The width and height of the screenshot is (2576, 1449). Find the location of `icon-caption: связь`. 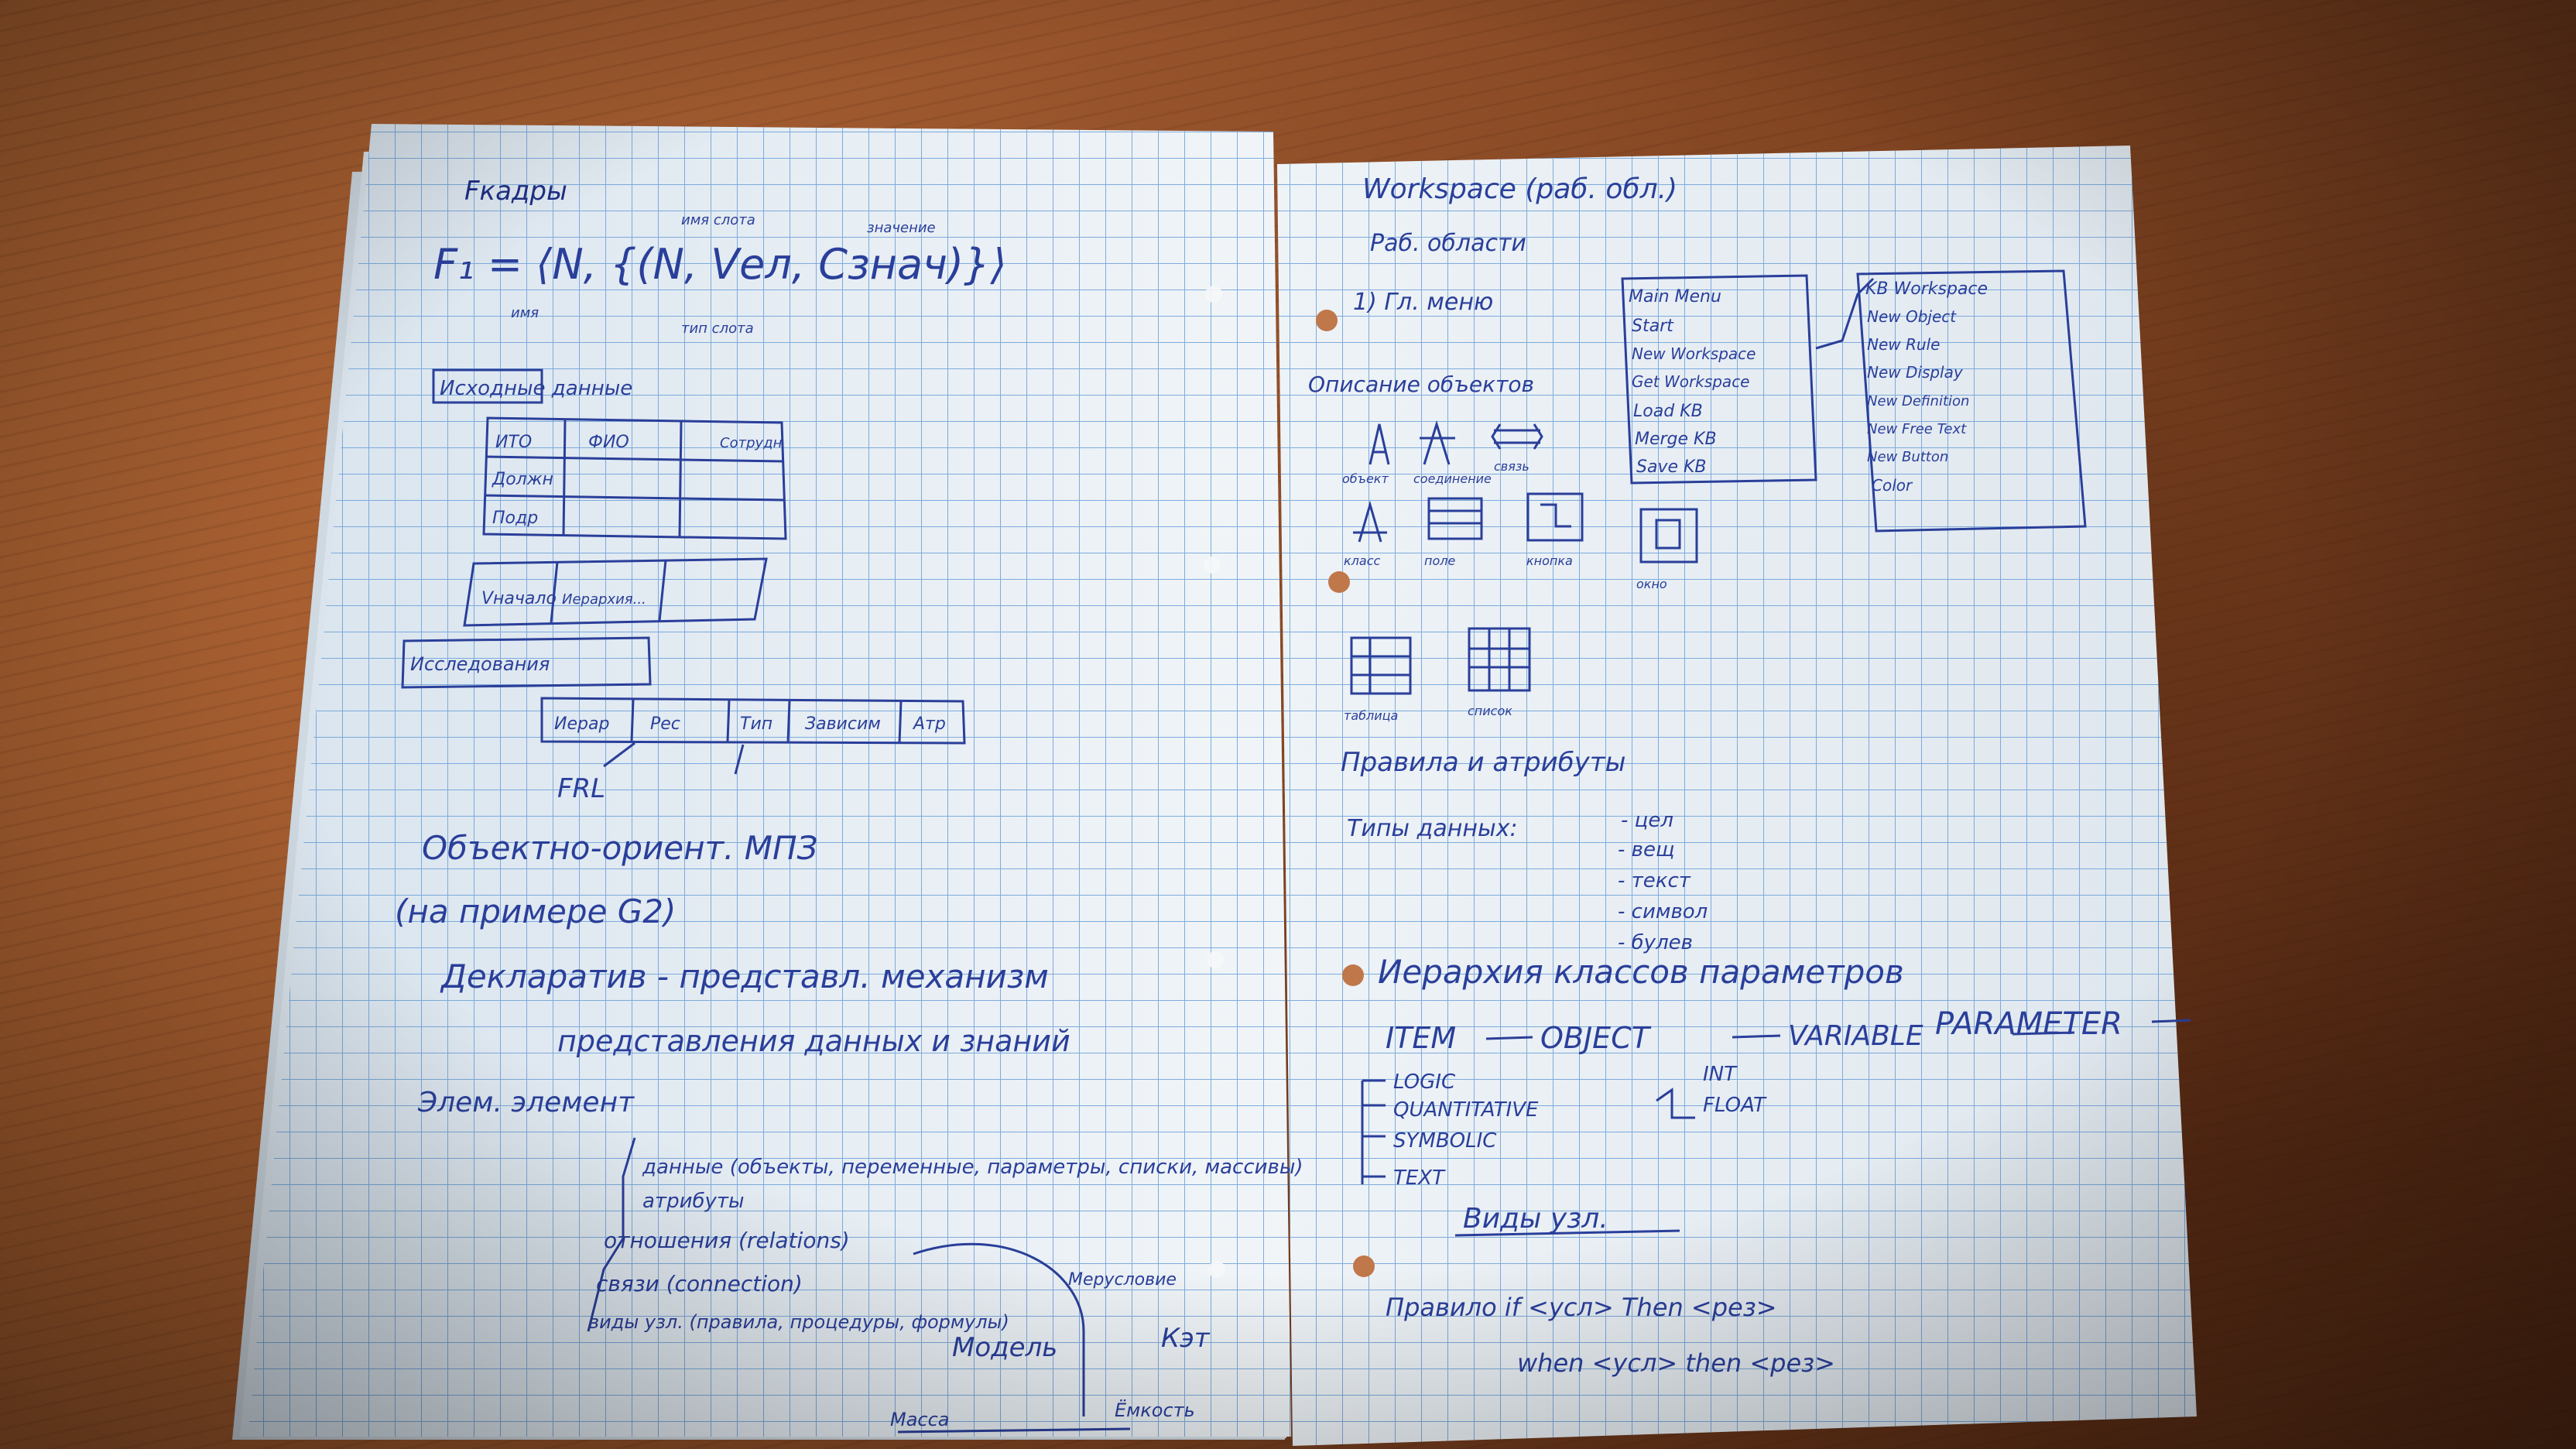

icon-caption: связь is located at coordinates (1512, 467).